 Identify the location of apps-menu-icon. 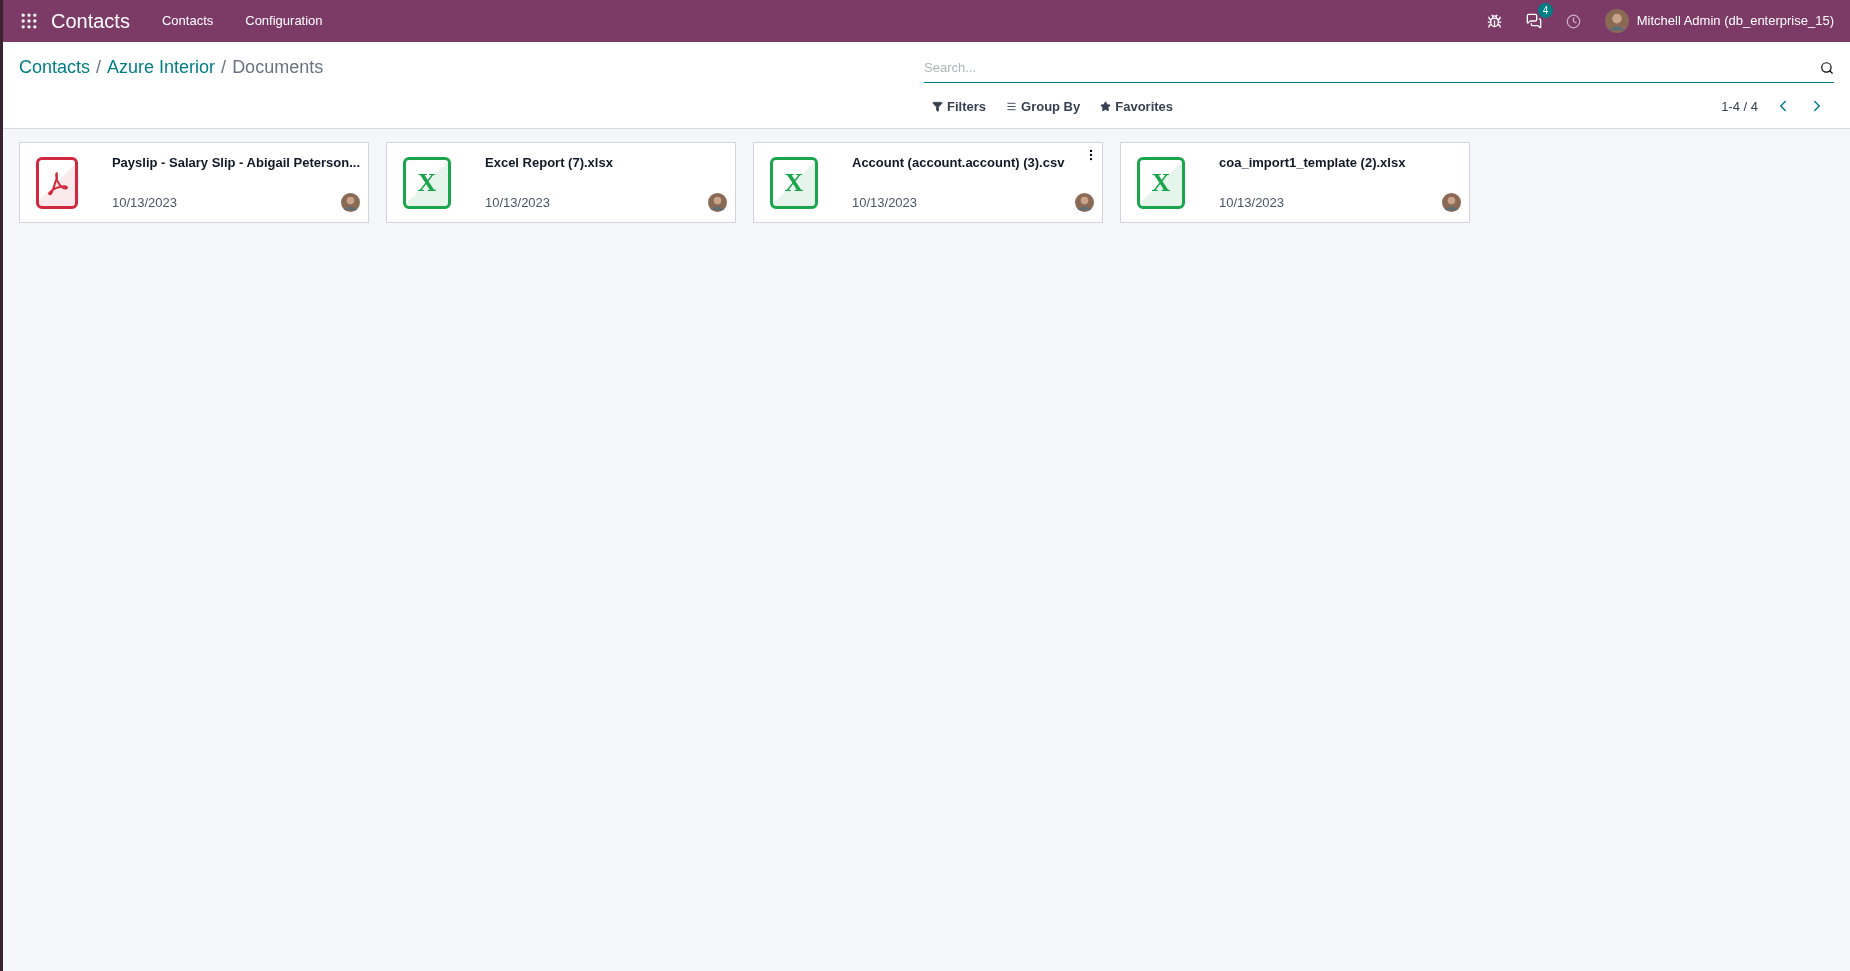
(29, 21).